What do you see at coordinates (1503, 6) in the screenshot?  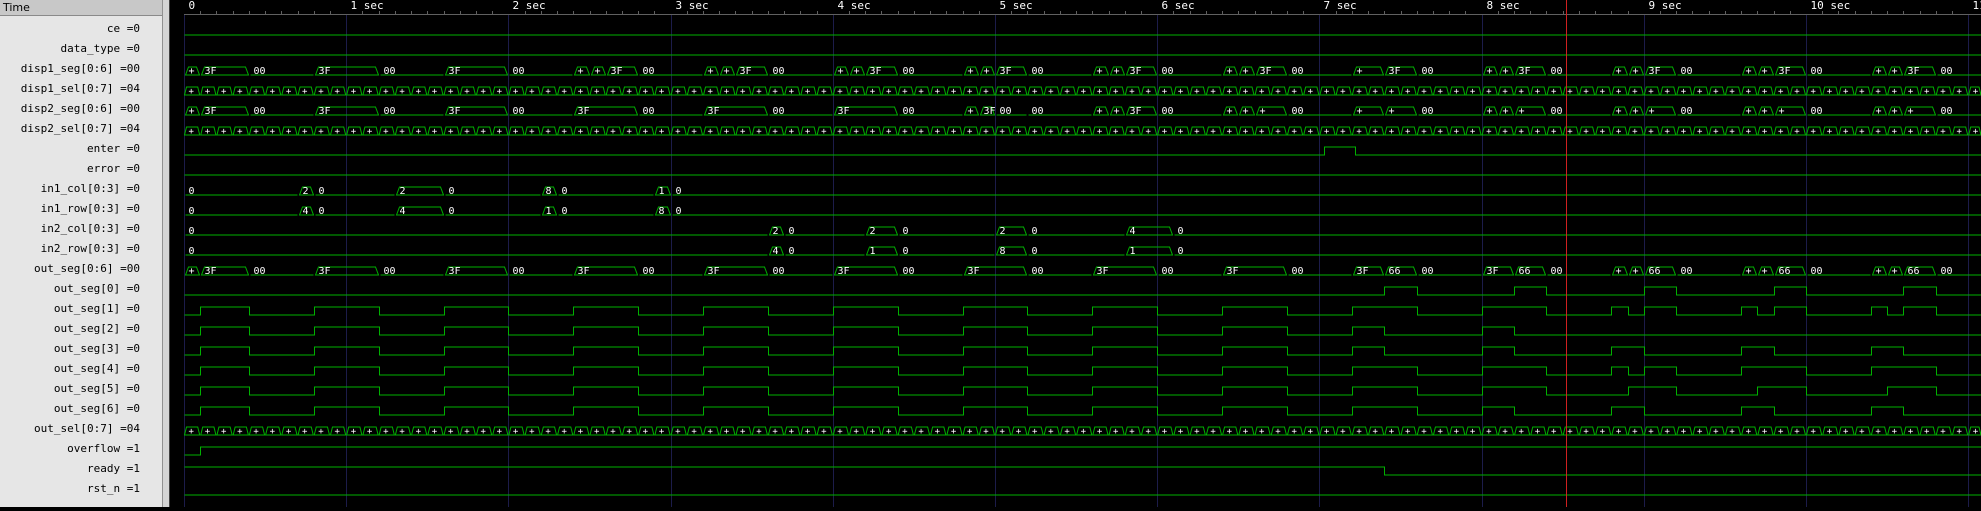 I see `time-tick-label: 8 sec` at bounding box center [1503, 6].